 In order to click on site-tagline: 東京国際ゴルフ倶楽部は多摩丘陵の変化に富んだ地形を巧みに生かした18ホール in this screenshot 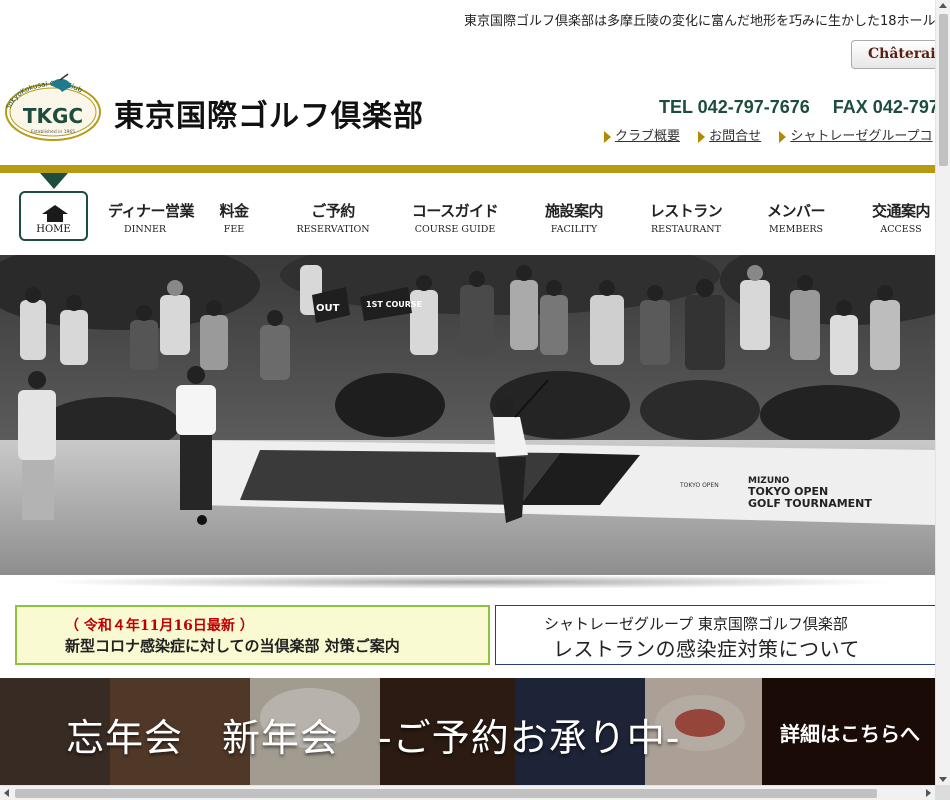, I will do `click(699, 21)`.